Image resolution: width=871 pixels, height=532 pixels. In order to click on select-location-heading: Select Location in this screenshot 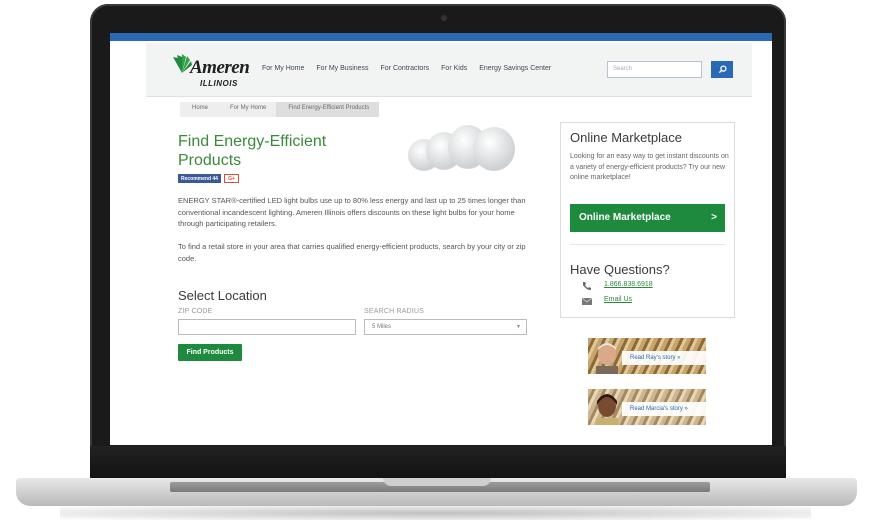, I will do `click(222, 295)`.